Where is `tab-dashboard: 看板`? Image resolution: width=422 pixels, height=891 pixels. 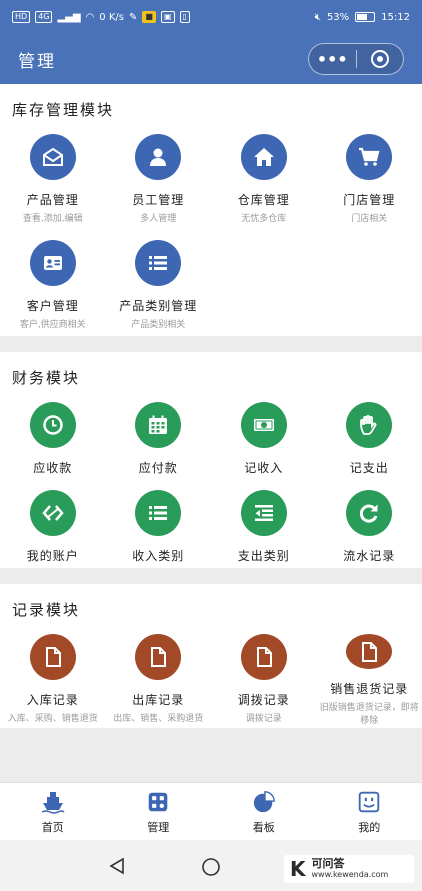
tab-dashboard: 看板 is located at coordinates (264, 811).